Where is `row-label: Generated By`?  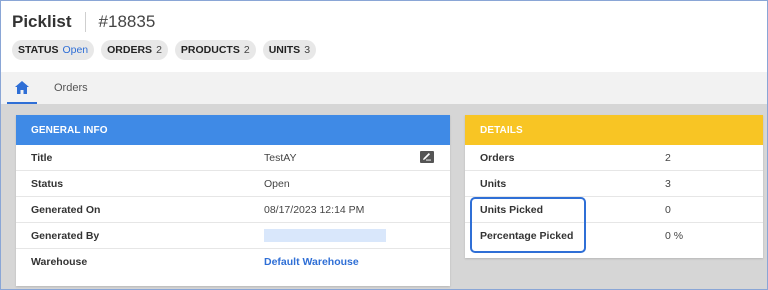 row-label: Generated By is located at coordinates (65, 235).